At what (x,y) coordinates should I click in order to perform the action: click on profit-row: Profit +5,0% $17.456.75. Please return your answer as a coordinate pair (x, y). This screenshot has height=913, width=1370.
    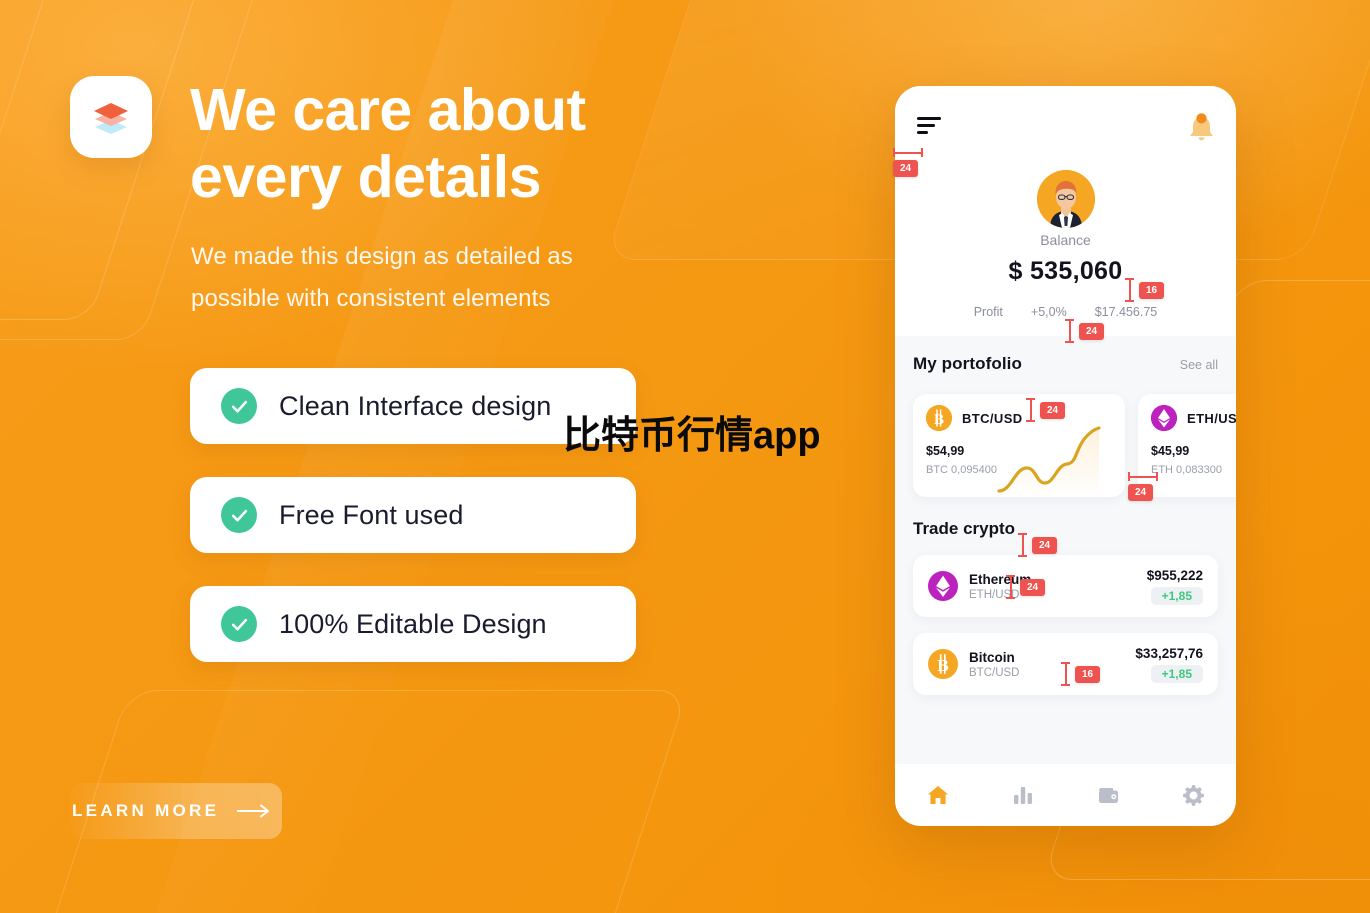
    Looking at the image, I should click on (1065, 312).